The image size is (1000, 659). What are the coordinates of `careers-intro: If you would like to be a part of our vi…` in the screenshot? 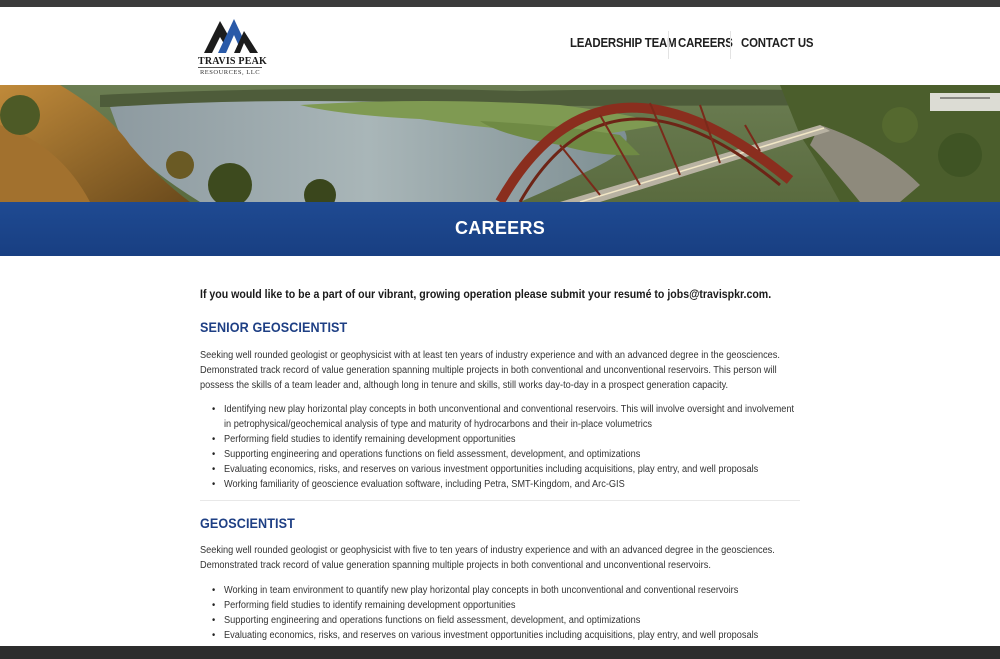 It's located at (486, 295).